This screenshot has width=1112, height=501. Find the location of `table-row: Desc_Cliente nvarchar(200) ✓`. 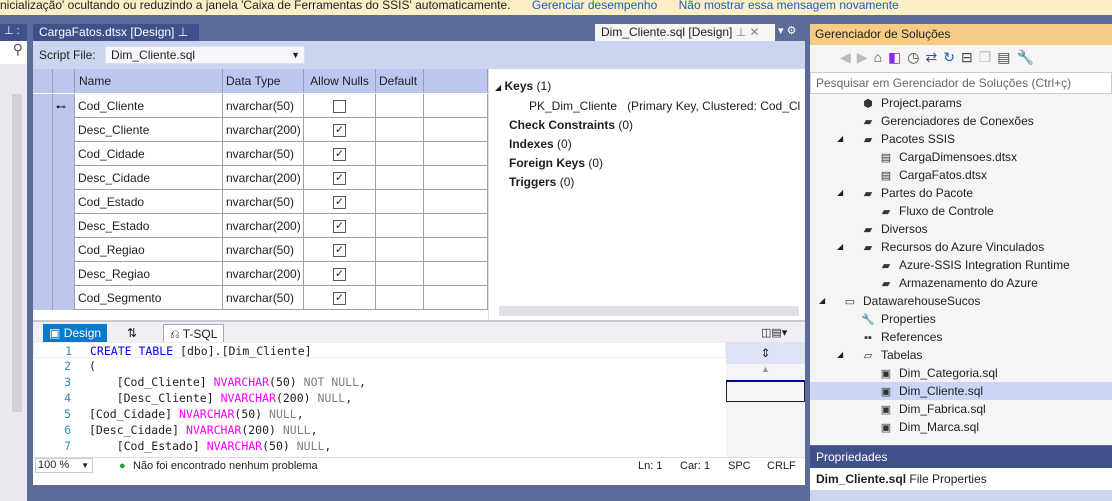

table-row: Desc_Cliente nvarchar(200) ✓ is located at coordinates (260, 130).